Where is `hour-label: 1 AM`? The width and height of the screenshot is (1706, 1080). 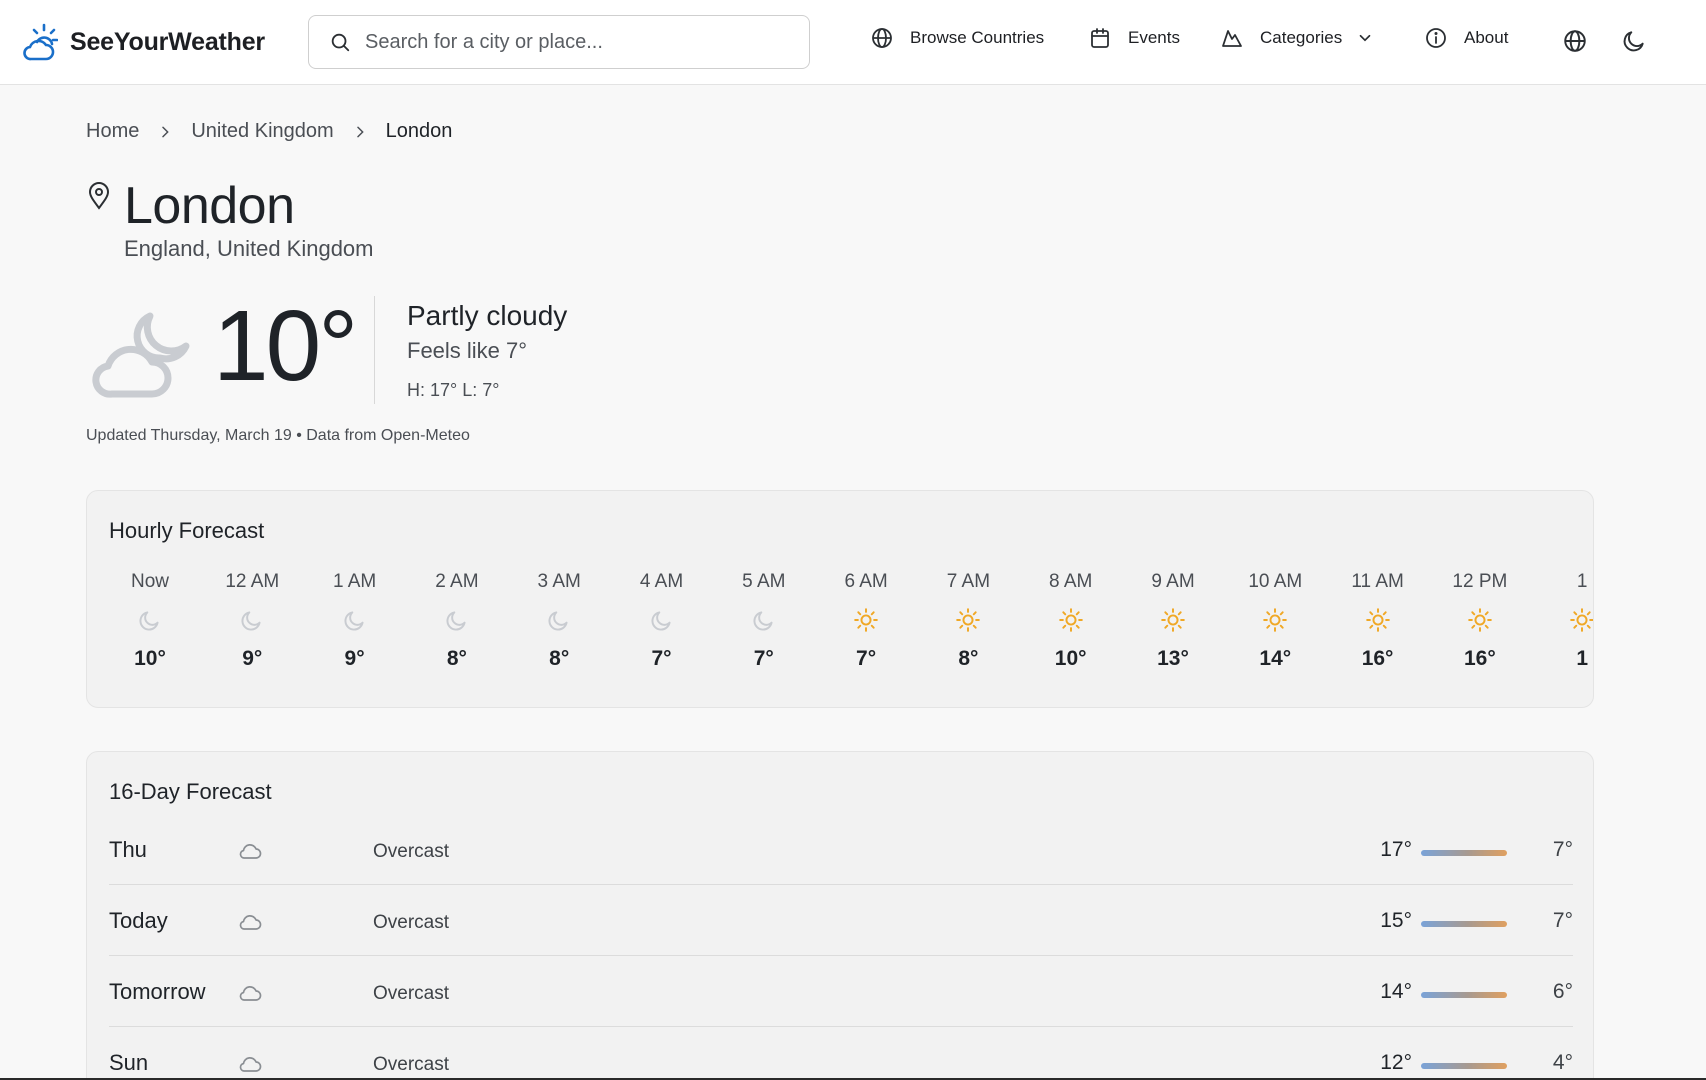
hour-label: 1 AM is located at coordinates (354, 581).